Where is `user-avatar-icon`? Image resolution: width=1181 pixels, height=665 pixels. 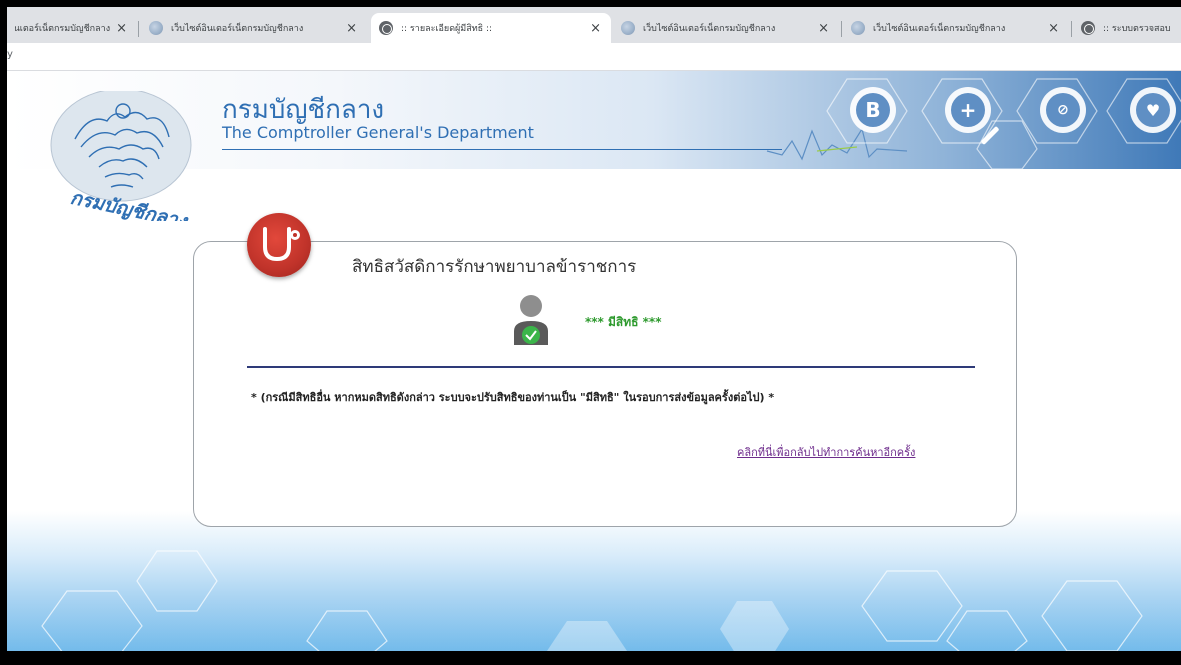
user-avatar-icon is located at coordinates (531, 320).